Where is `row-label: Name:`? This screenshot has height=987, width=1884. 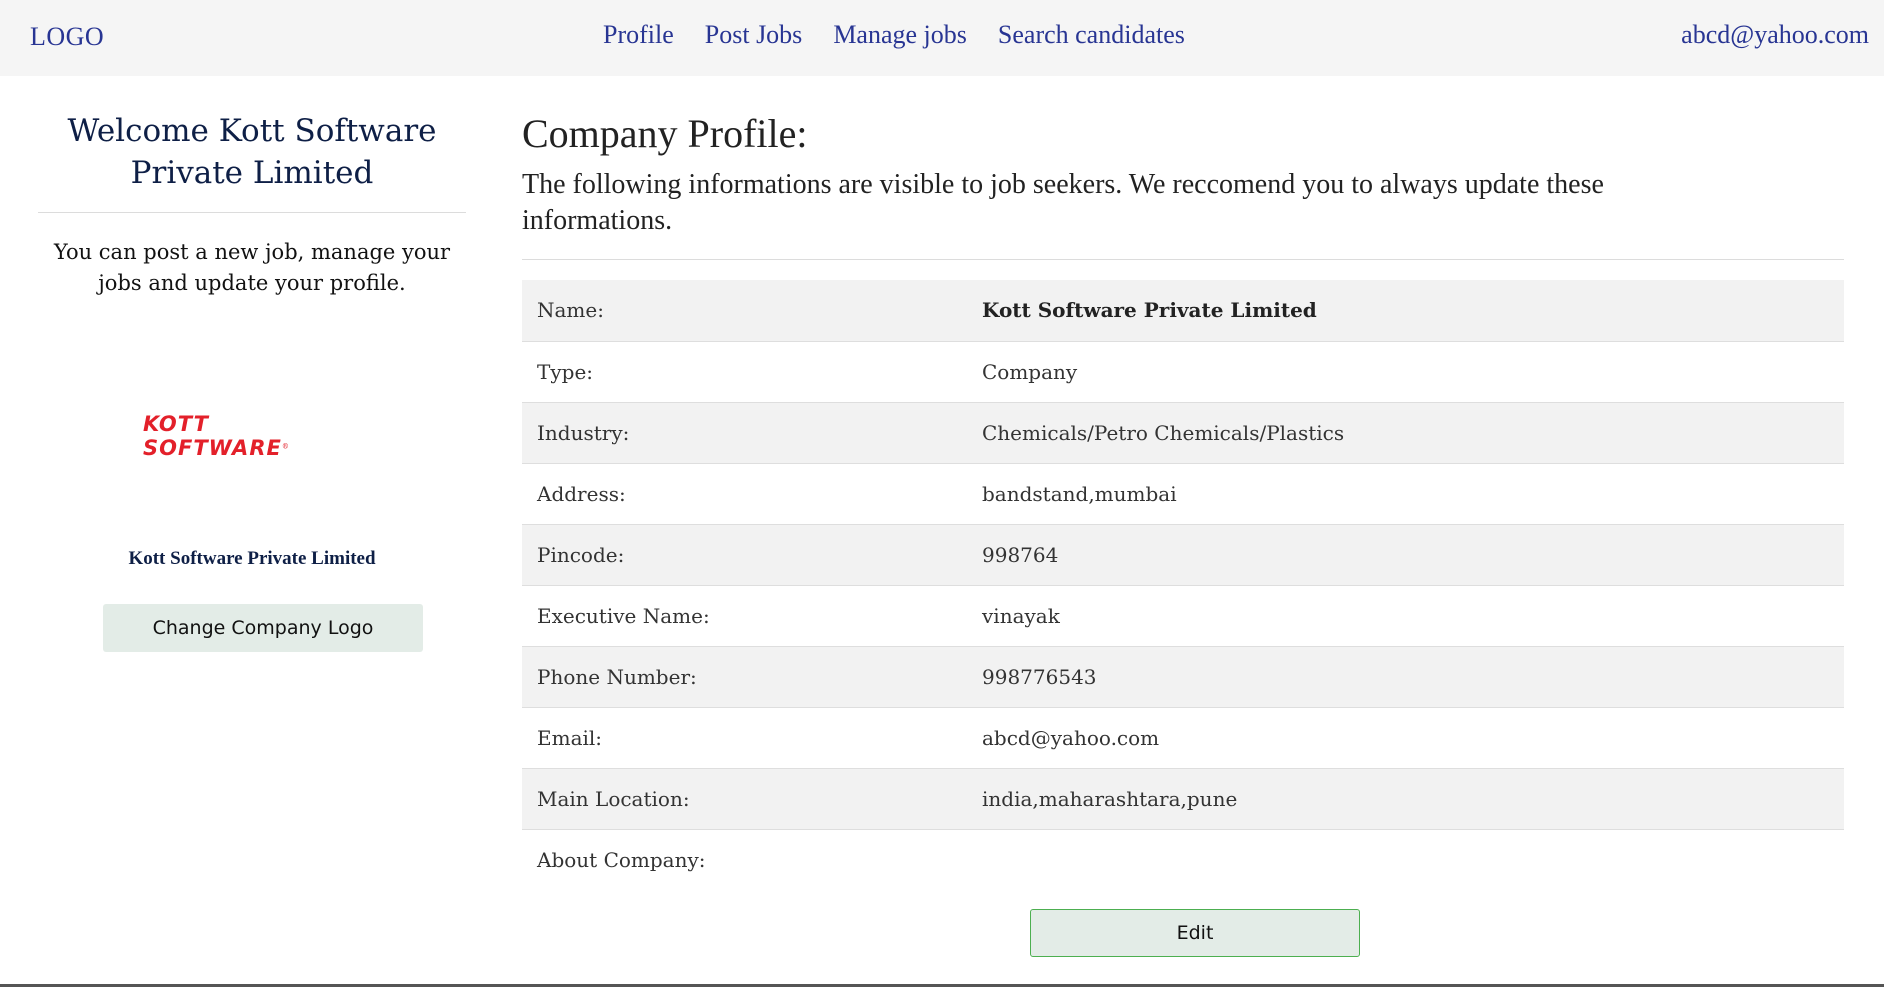 row-label: Name: is located at coordinates (570, 310).